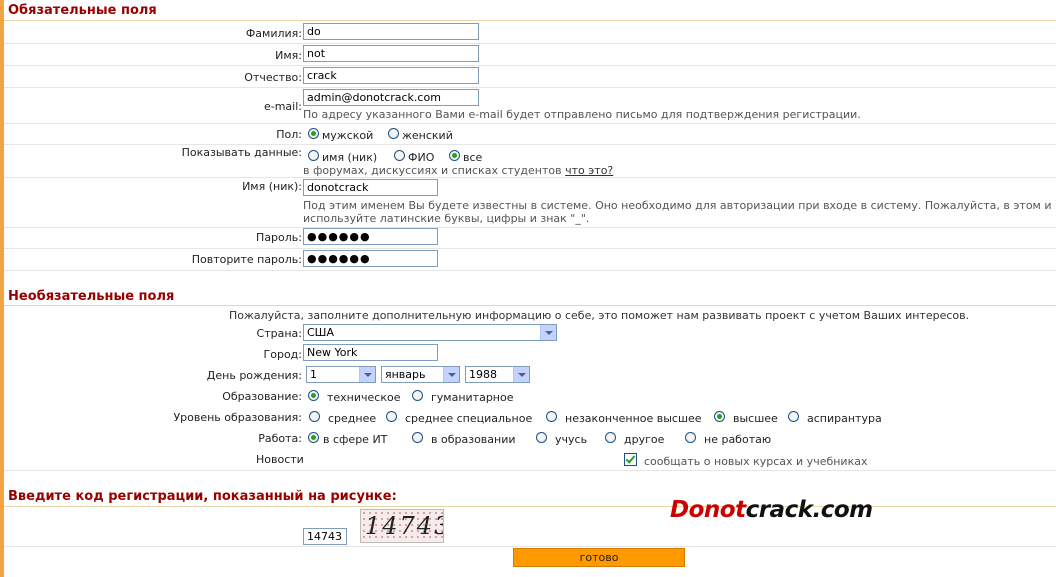 Image resolution: width=1056 pixels, height=577 pixels. Describe the element at coordinates (370, 258) in the screenshot. I see `password-repeat-input: ●●●●●●` at that location.